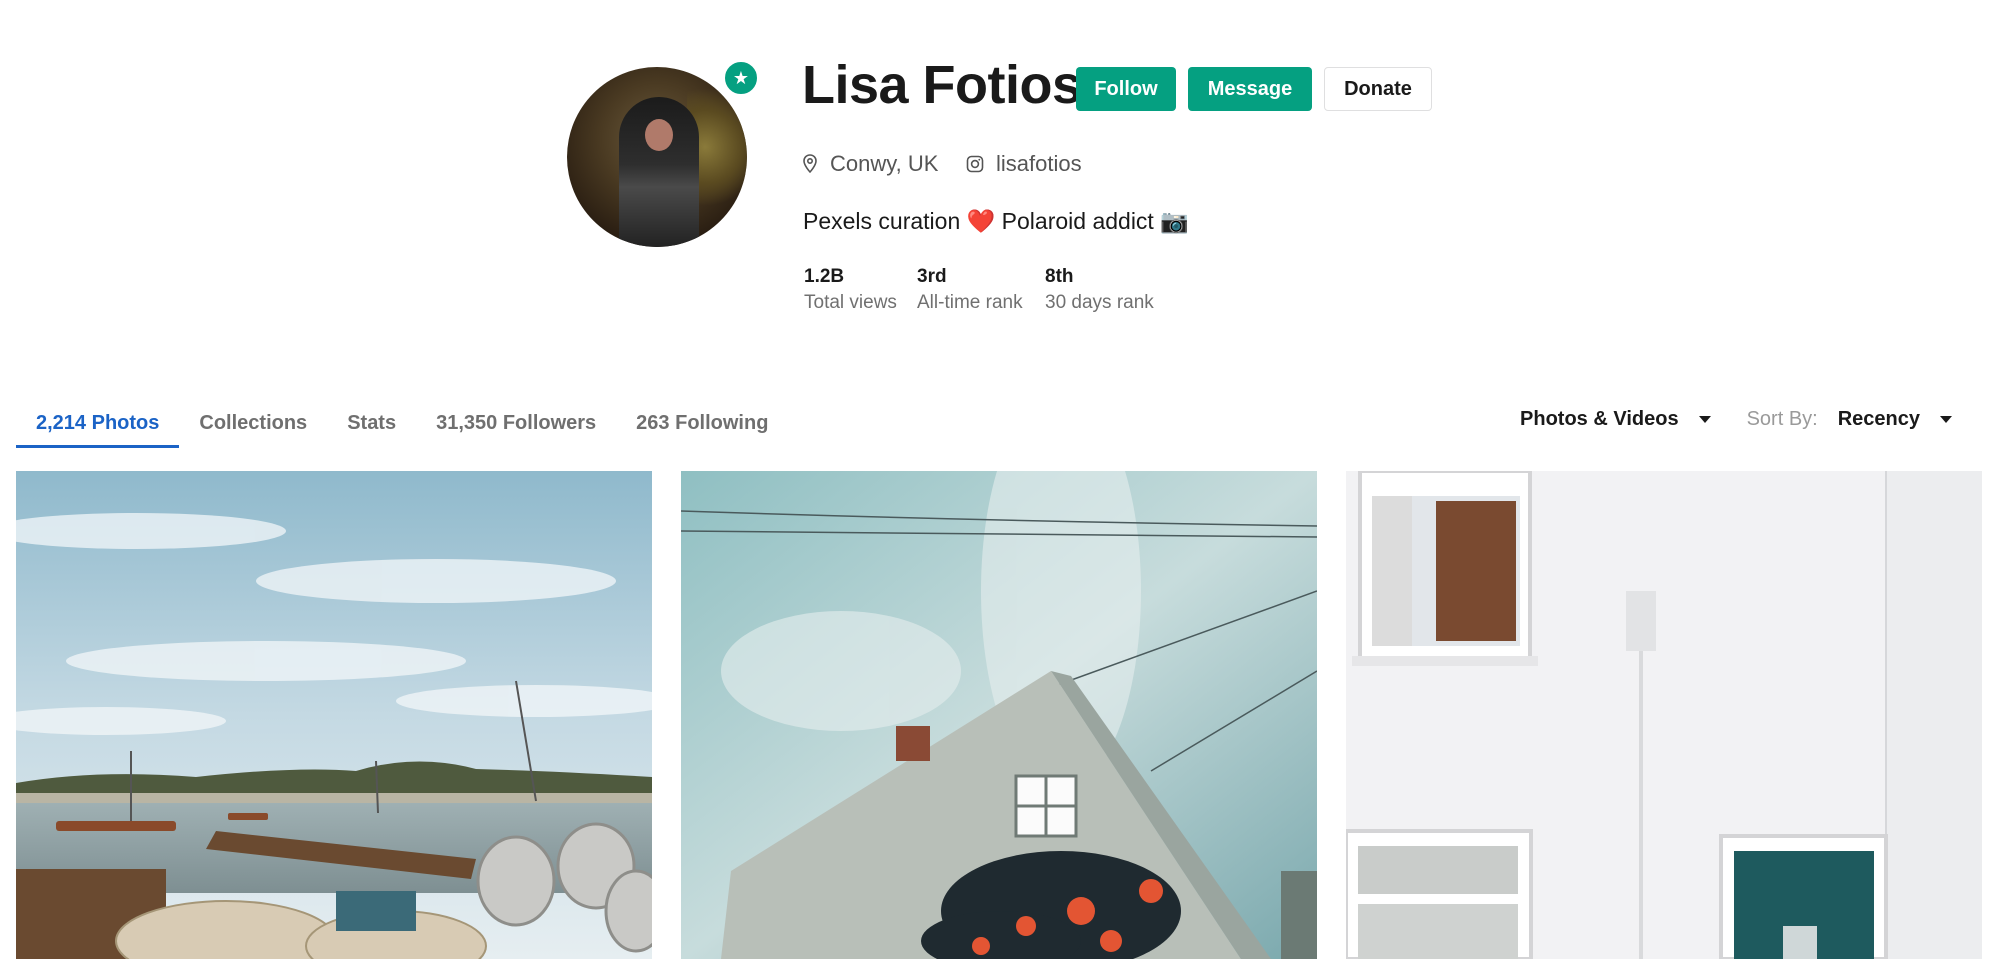  What do you see at coordinates (970, 302) in the screenshot?
I see `stat-label: All-time rank` at bounding box center [970, 302].